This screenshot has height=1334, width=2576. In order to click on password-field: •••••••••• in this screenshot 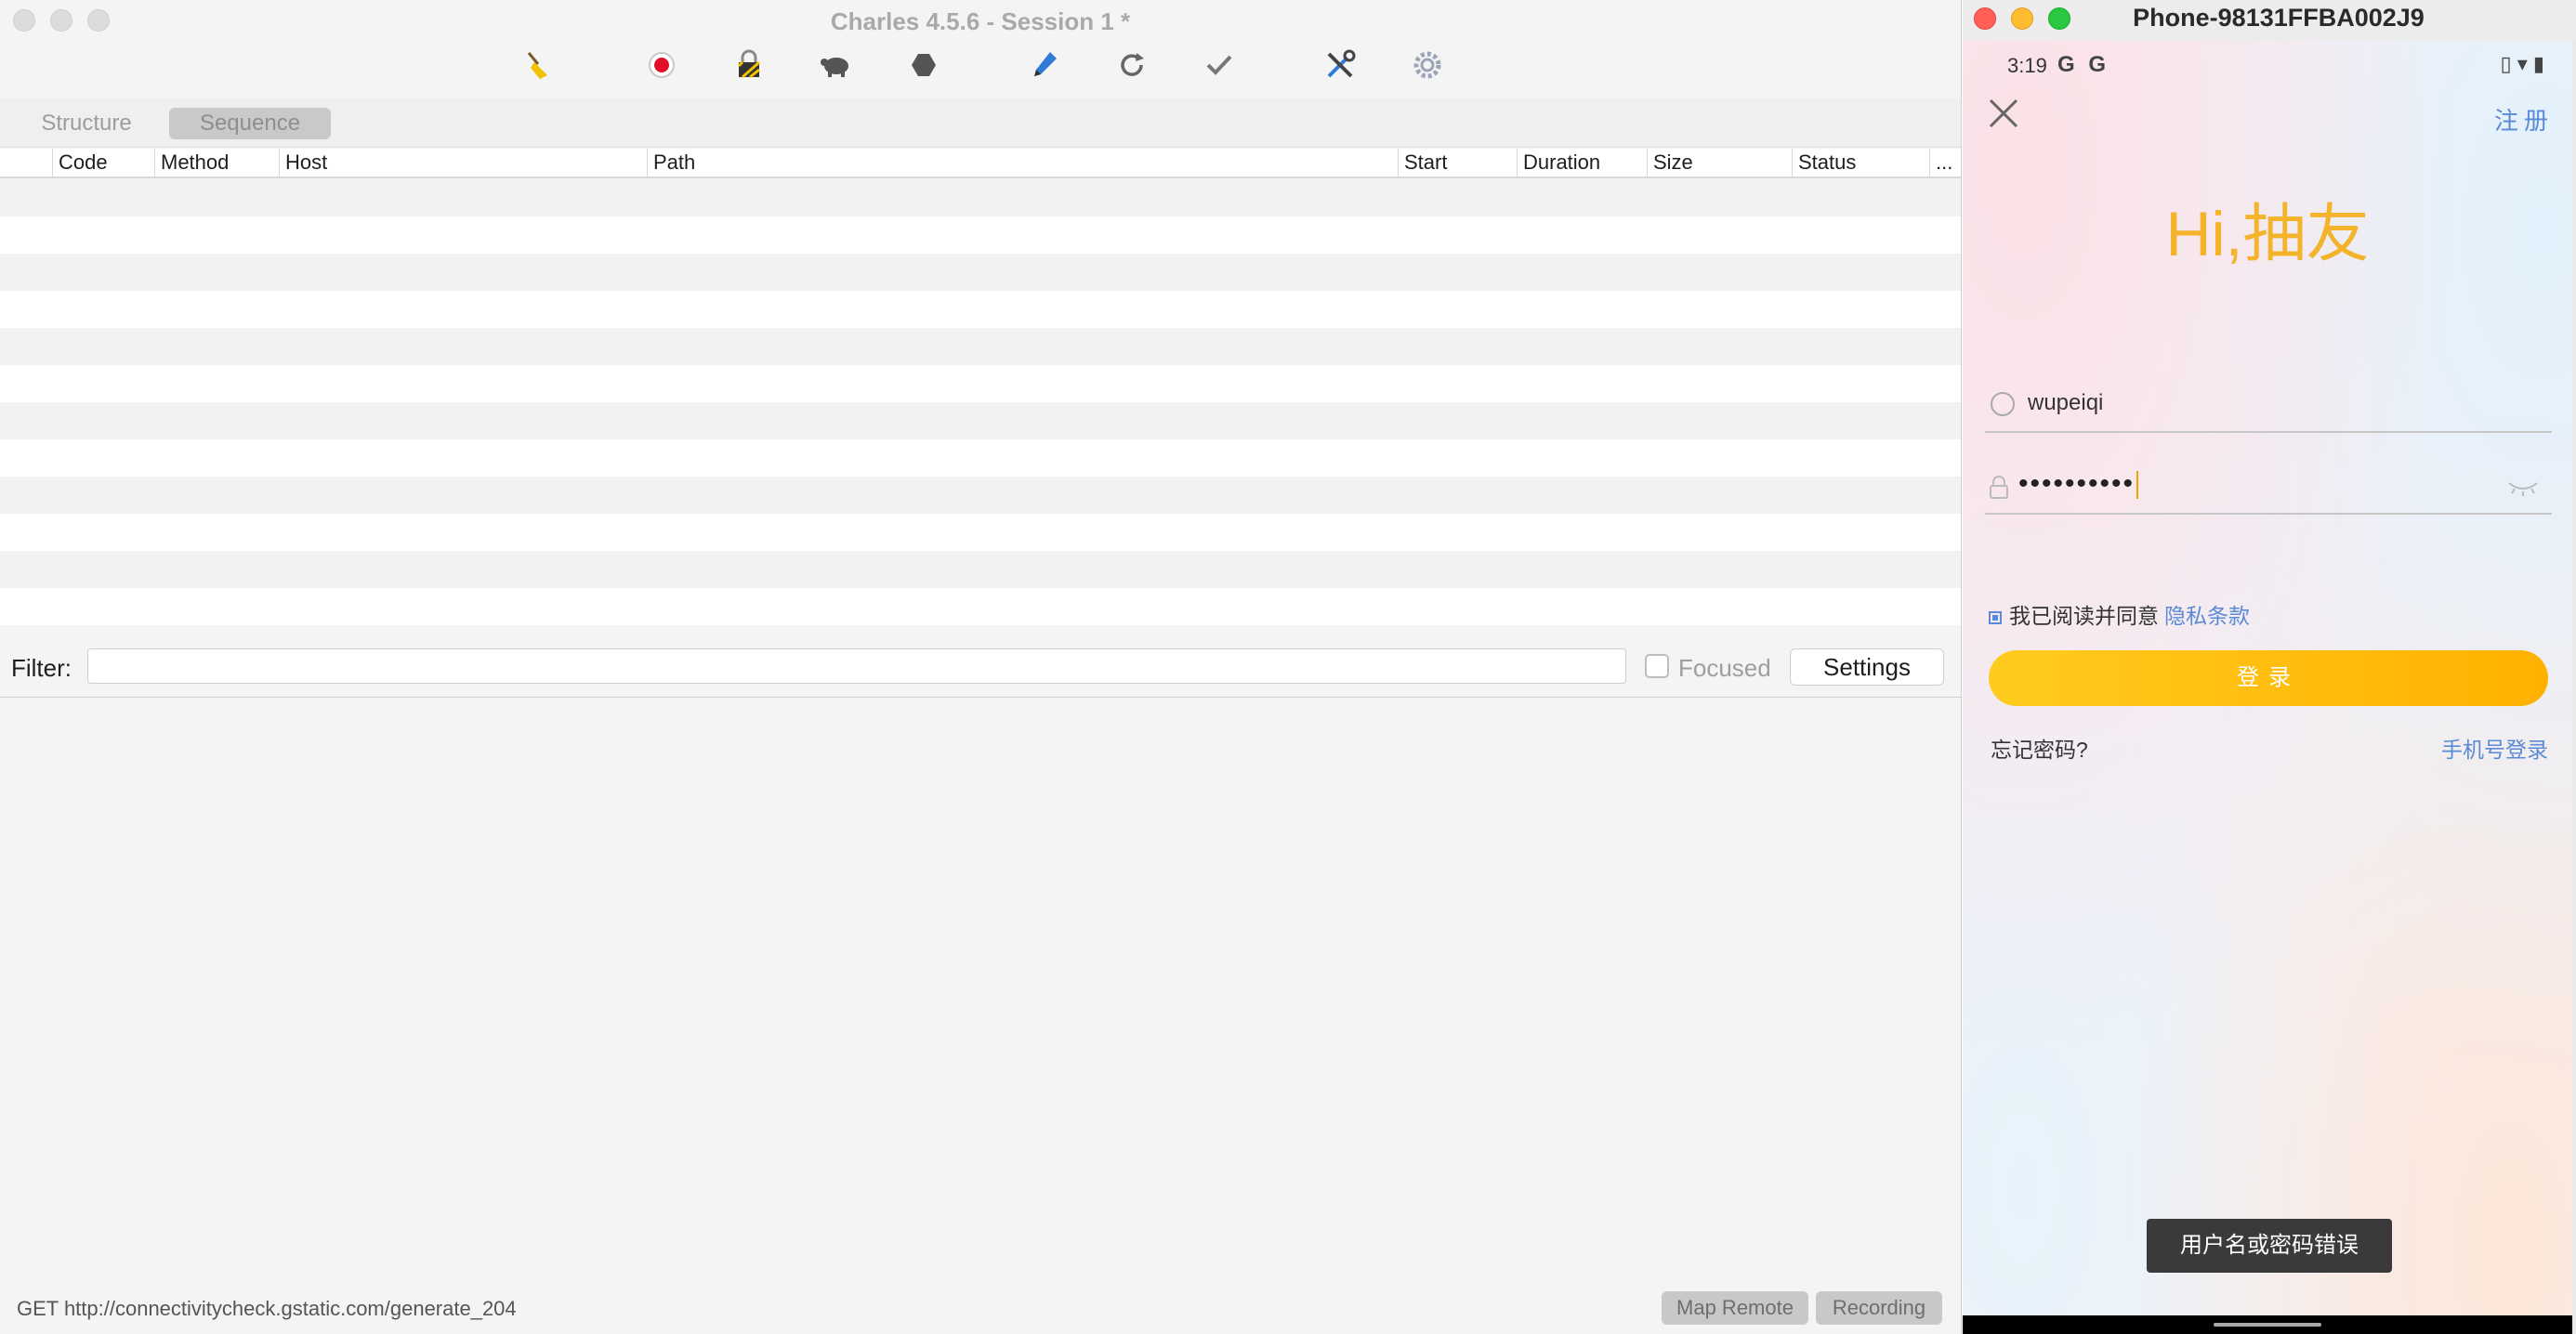, I will do `click(2268, 486)`.